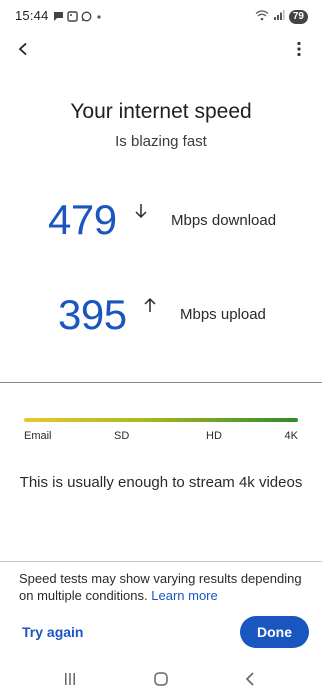  Describe the element at coordinates (161, 16) in the screenshot. I see `status-bar: 15:44 79` at that location.